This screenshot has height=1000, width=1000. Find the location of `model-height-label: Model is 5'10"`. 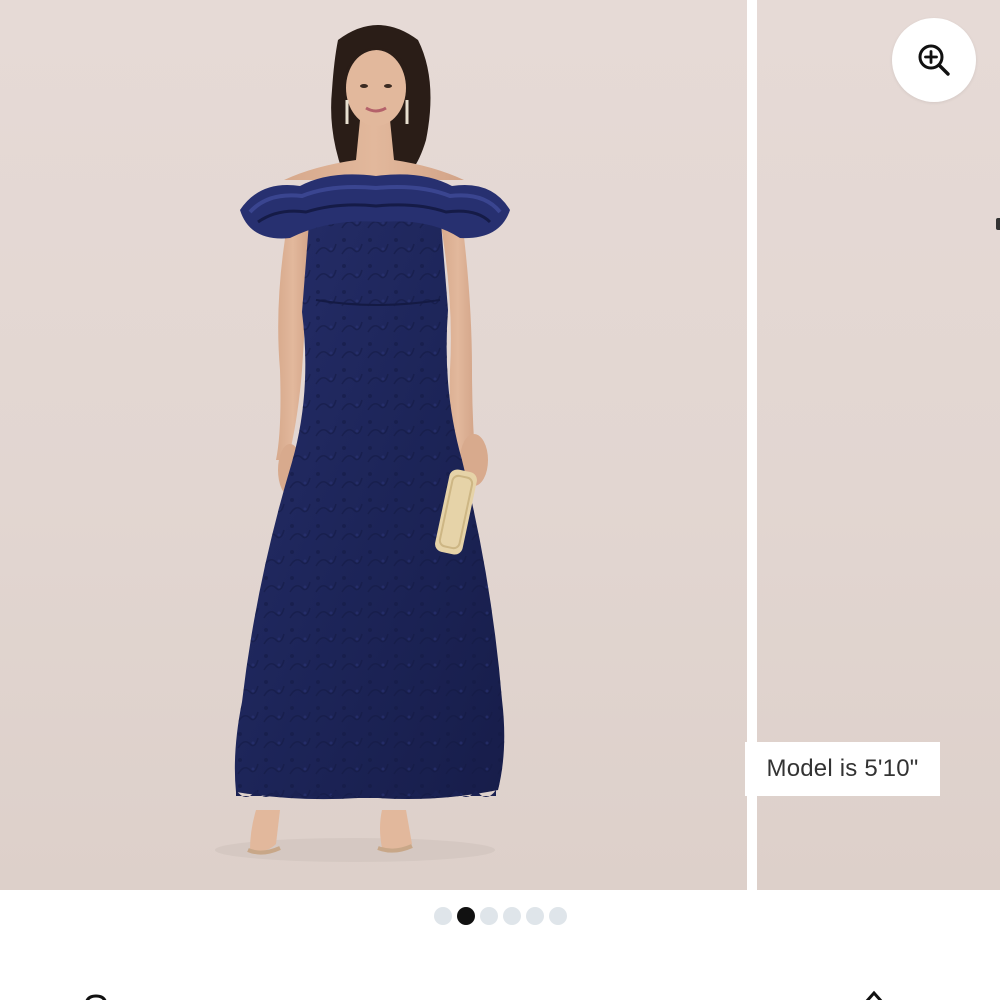

model-height-label: Model is 5'10" is located at coordinates (842, 769).